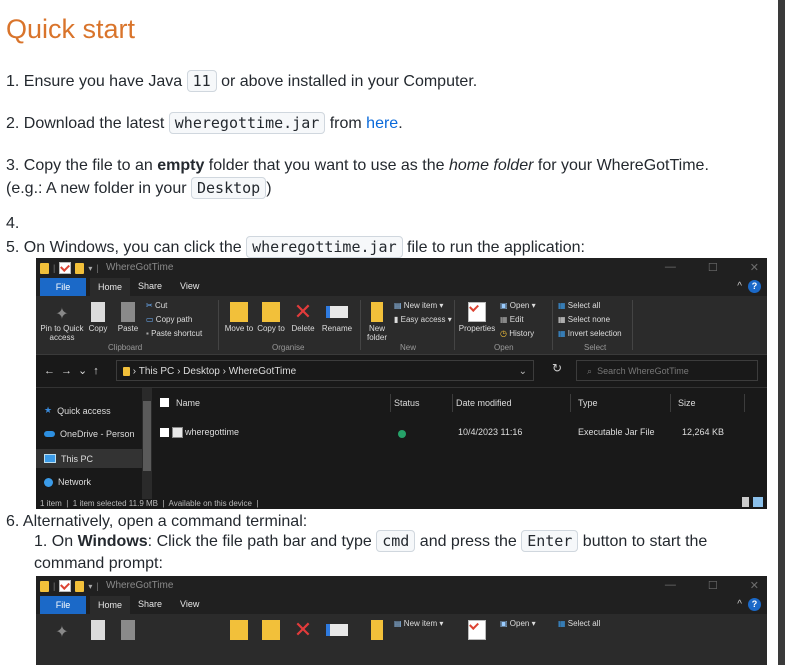 The height and width of the screenshot is (665, 785). I want to click on paste-shortcut-icon: ▪, so click(147, 333).